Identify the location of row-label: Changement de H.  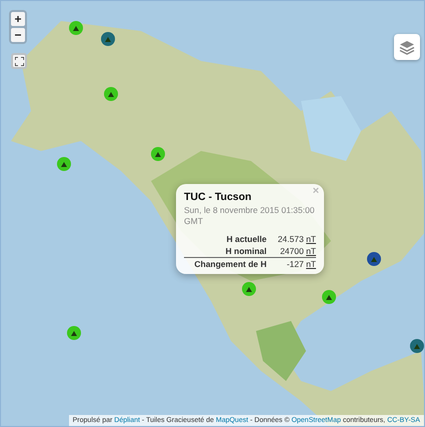
(228, 264).